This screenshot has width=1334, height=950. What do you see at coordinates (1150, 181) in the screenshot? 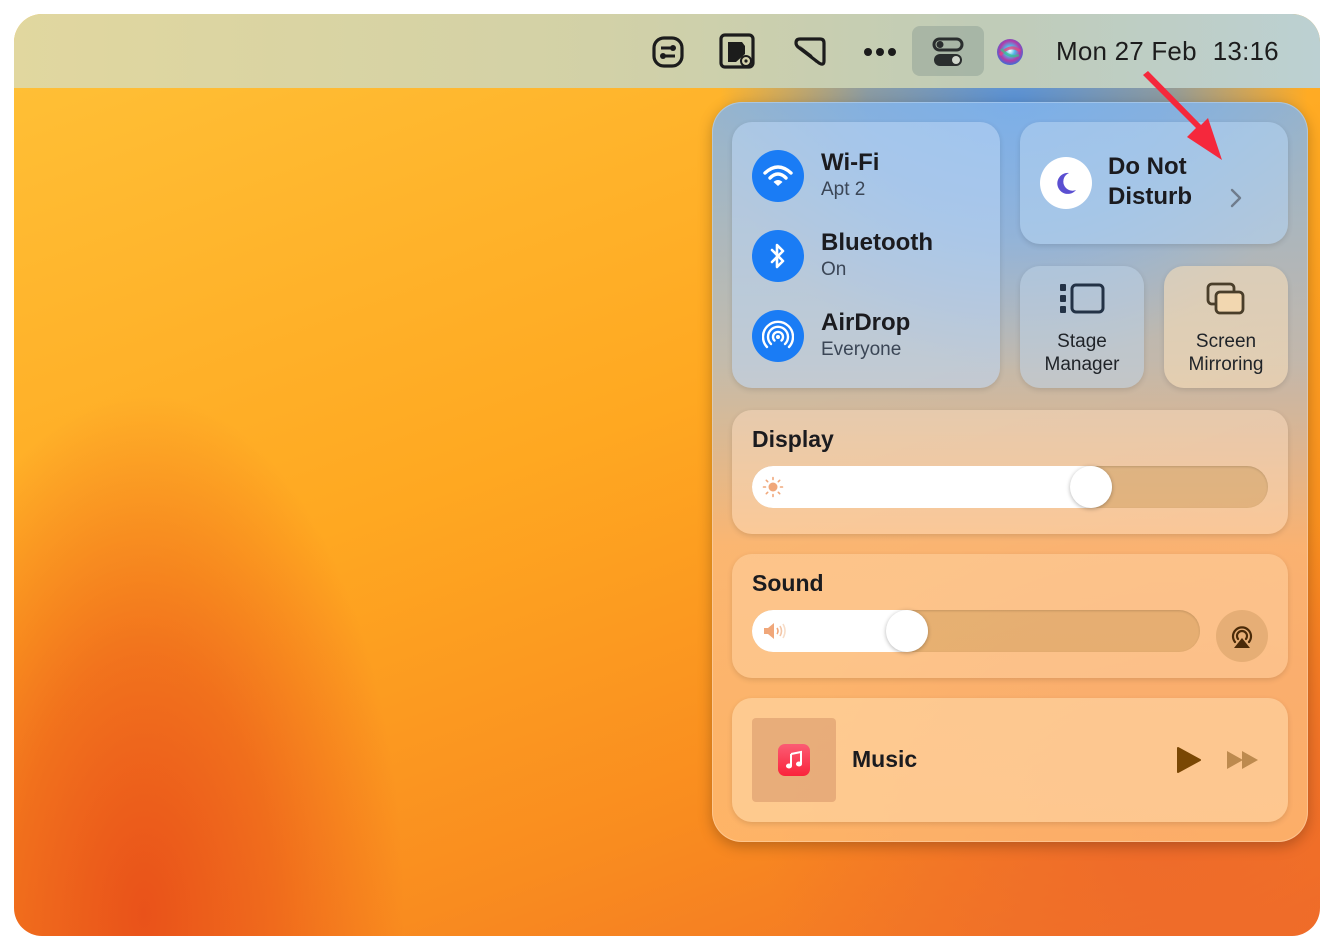
I see `do-not-disturb-label: Do Not Disturb` at bounding box center [1150, 181].